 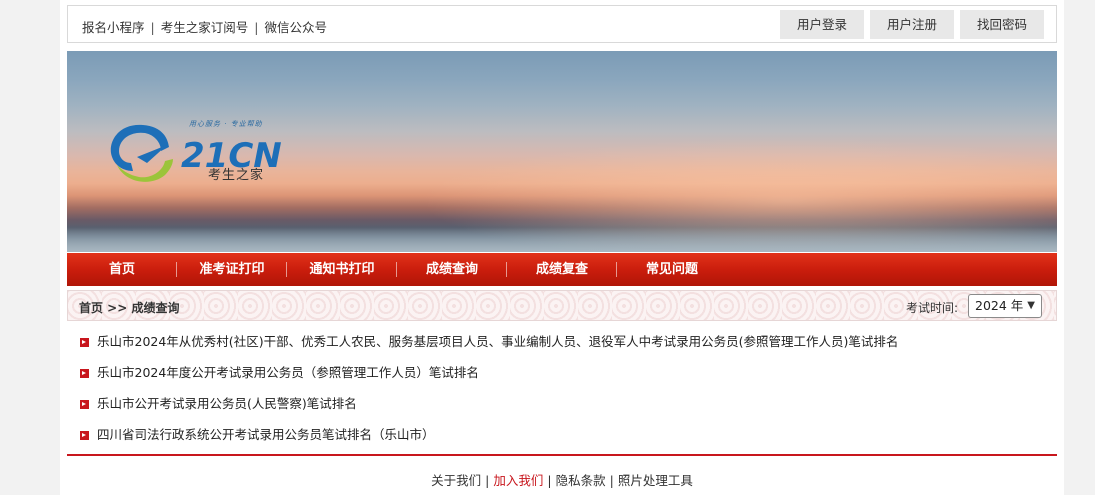 I want to click on main-nav: 首页 准考证打印 通知书打印 成绩查询 成绩复查 常见问题, so click(x=562, y=269).